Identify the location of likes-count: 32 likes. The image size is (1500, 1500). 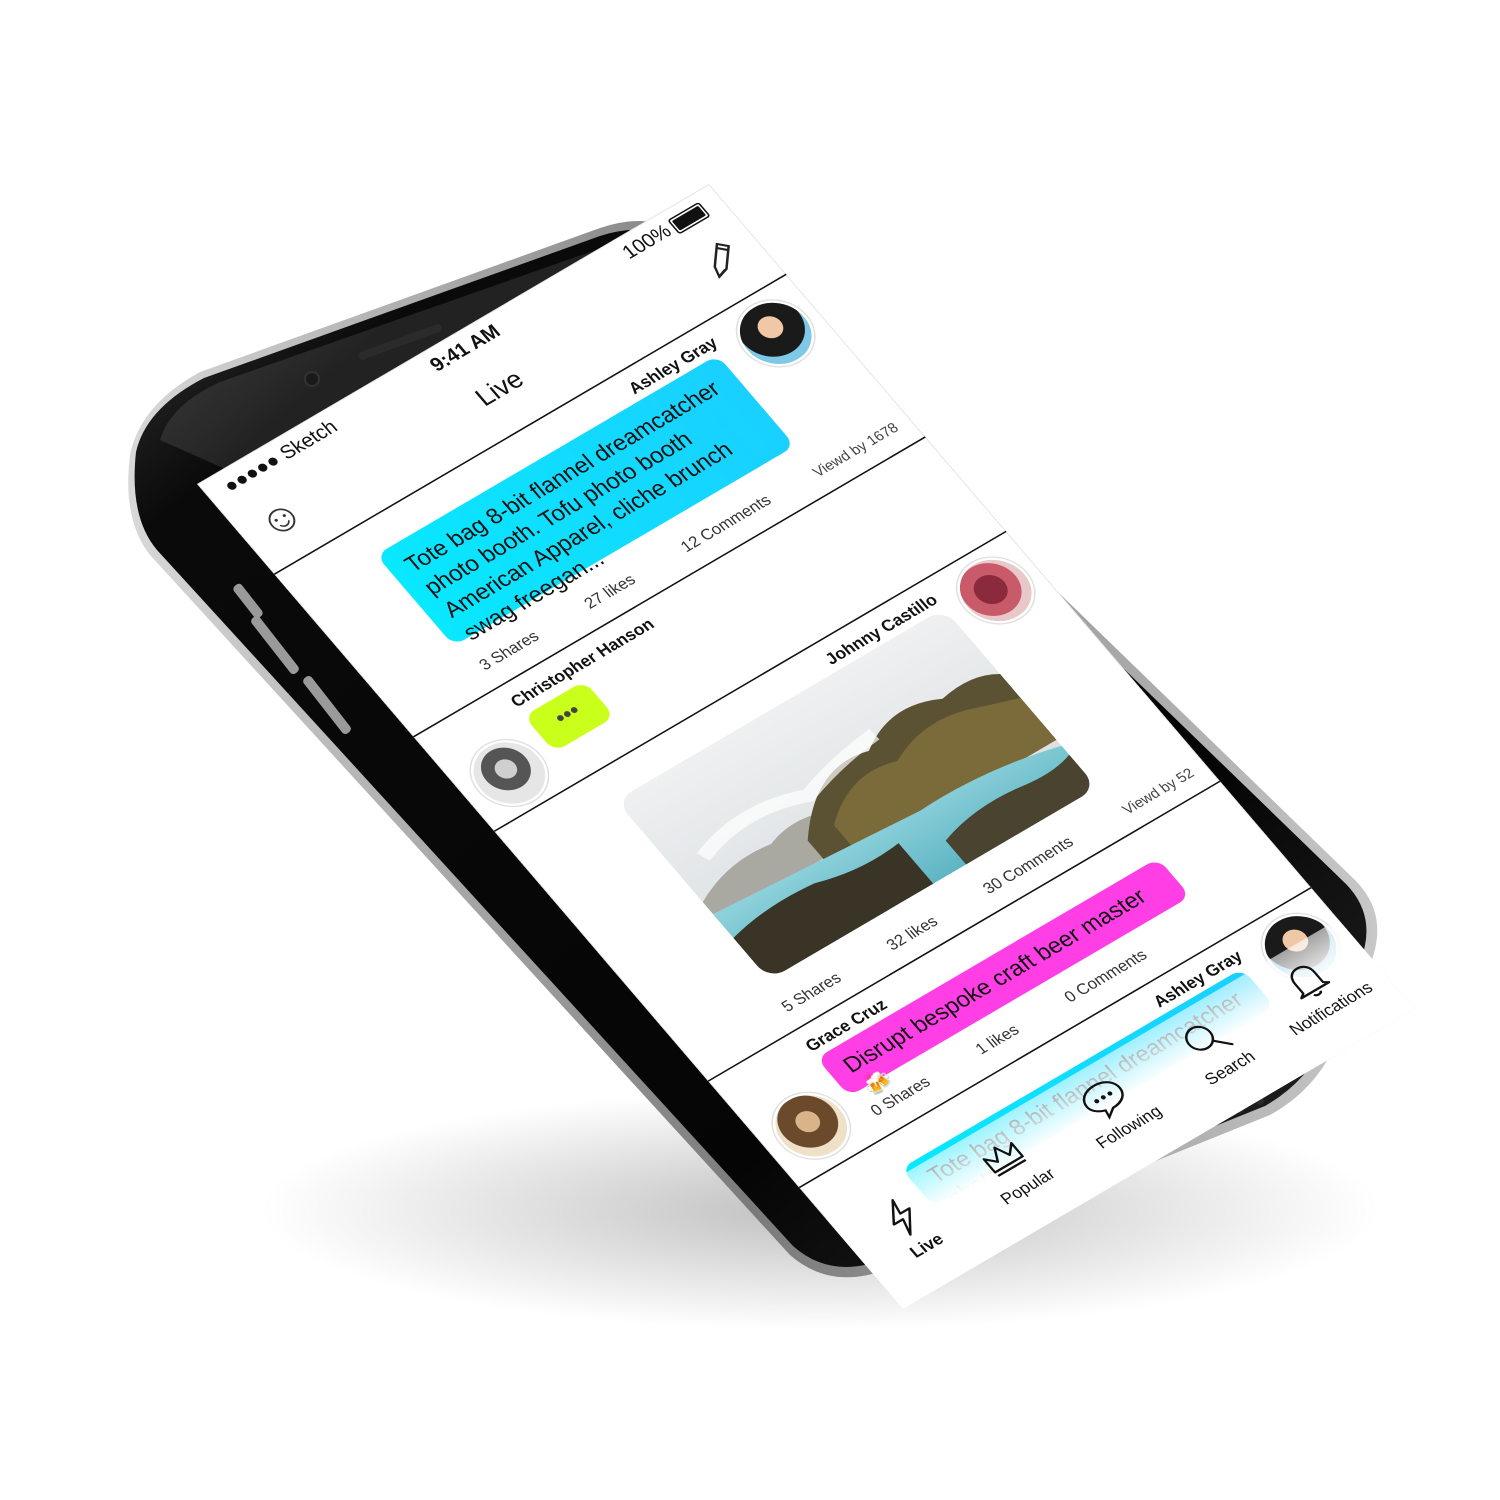
(912, 933).